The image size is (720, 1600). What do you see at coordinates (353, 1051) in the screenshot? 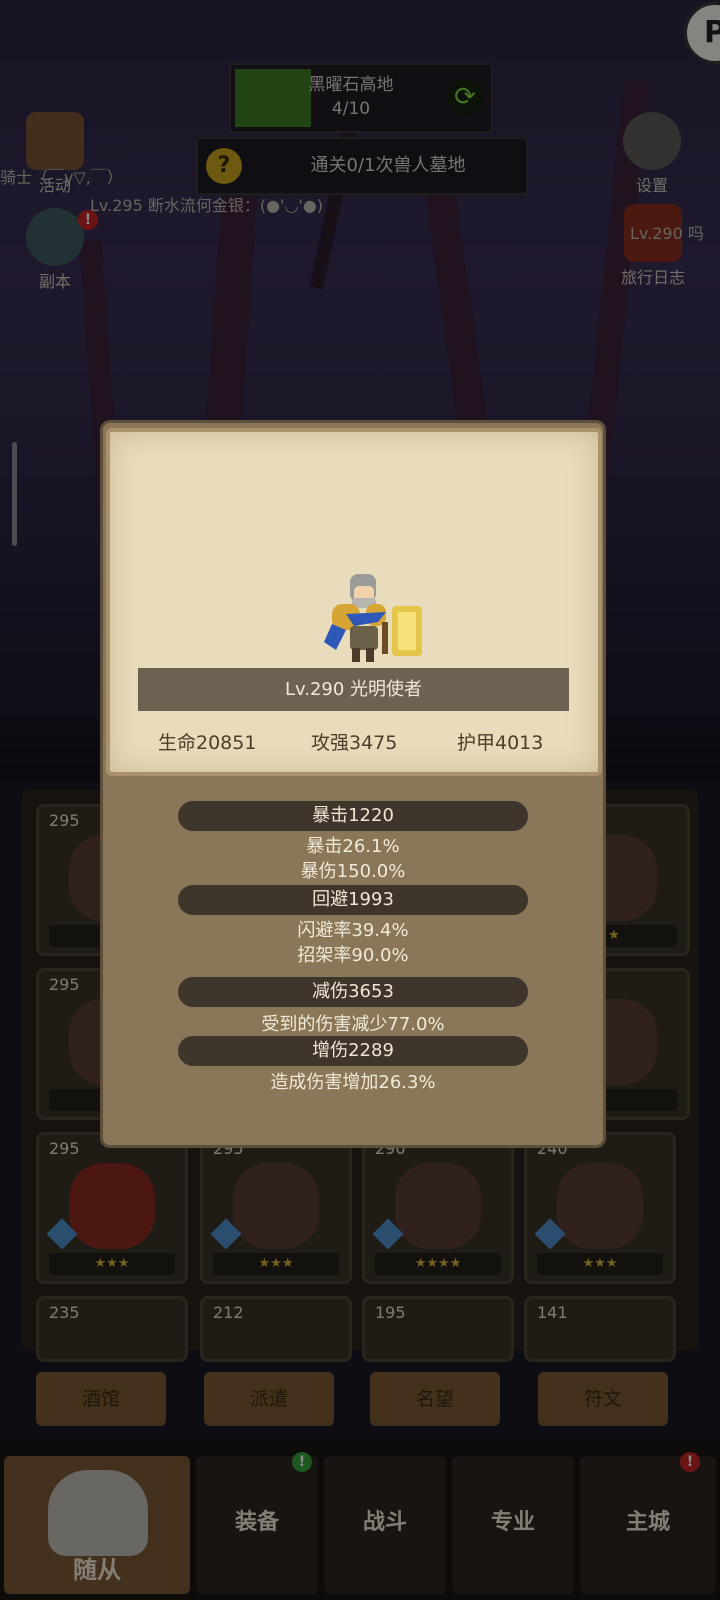
I see `damage-boost-header: 增伤2289` at bounding box center [353, 1051].